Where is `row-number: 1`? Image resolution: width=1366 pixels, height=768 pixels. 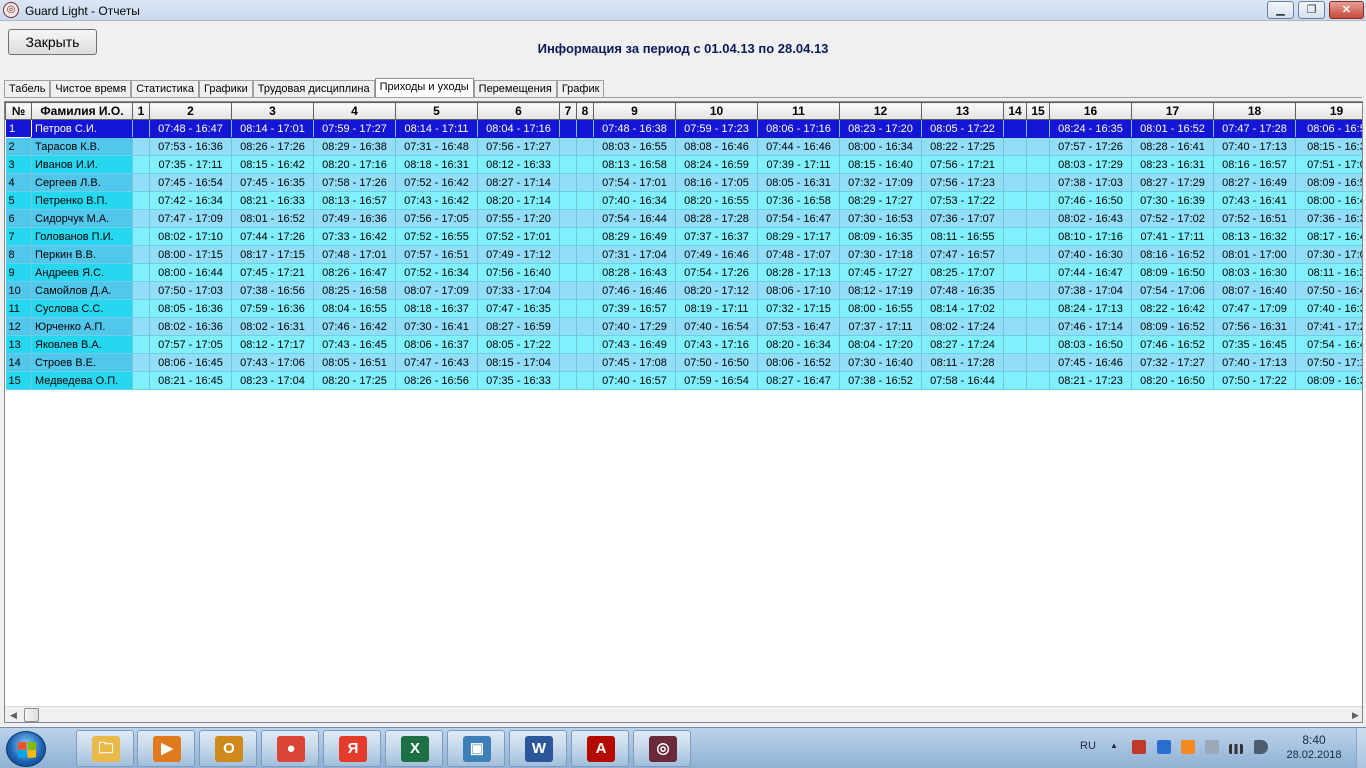
row-number: 1 is located at coordinates (18, 128).